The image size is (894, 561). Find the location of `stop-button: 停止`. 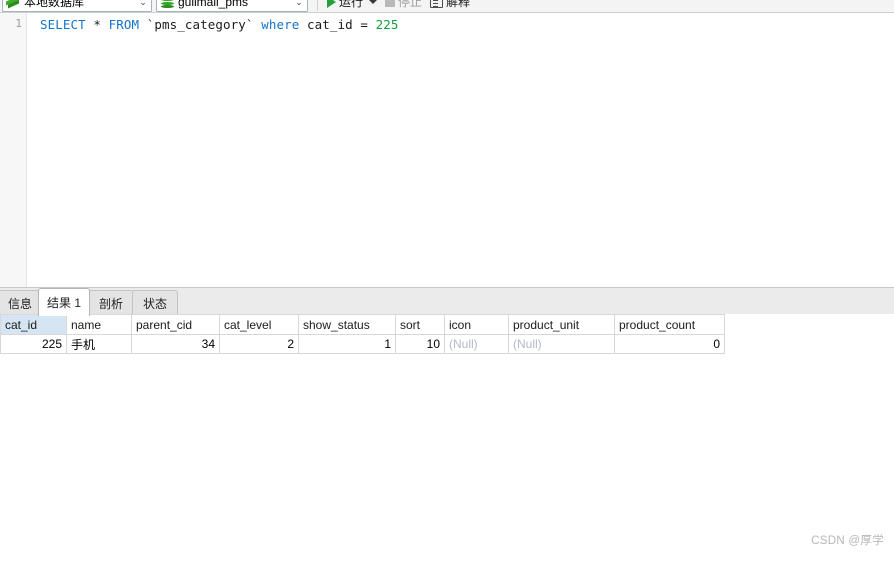

stop-button: 停止 is located at coordinates (403, 6).